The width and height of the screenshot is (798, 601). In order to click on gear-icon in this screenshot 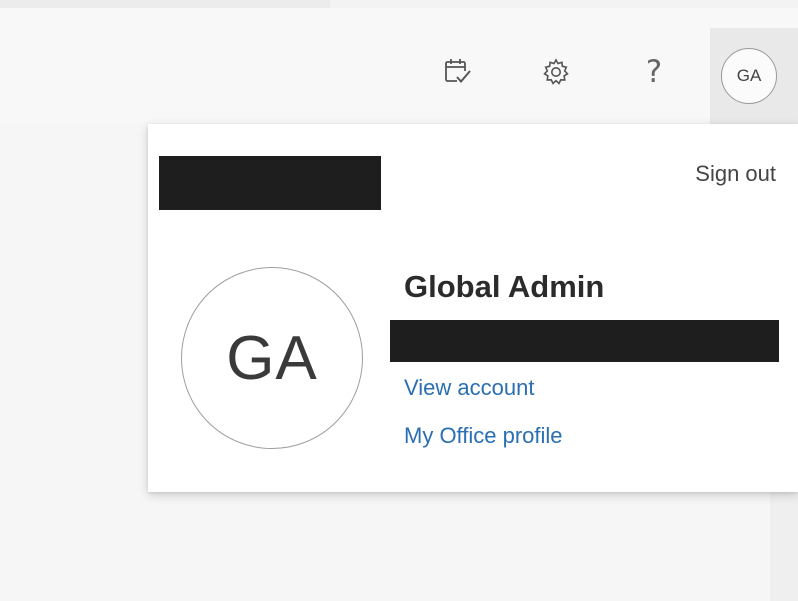, I will do `click(556, 71)`.